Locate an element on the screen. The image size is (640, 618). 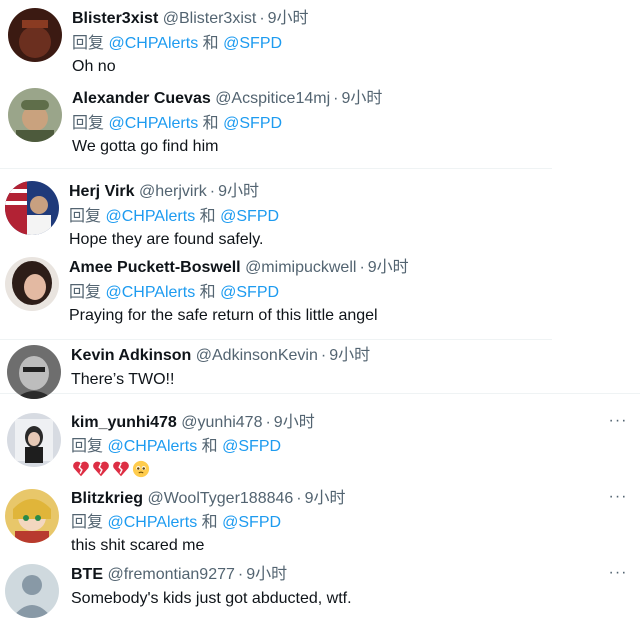
tweet-text: There’s TWO!! is located at coordinates (123, 379).